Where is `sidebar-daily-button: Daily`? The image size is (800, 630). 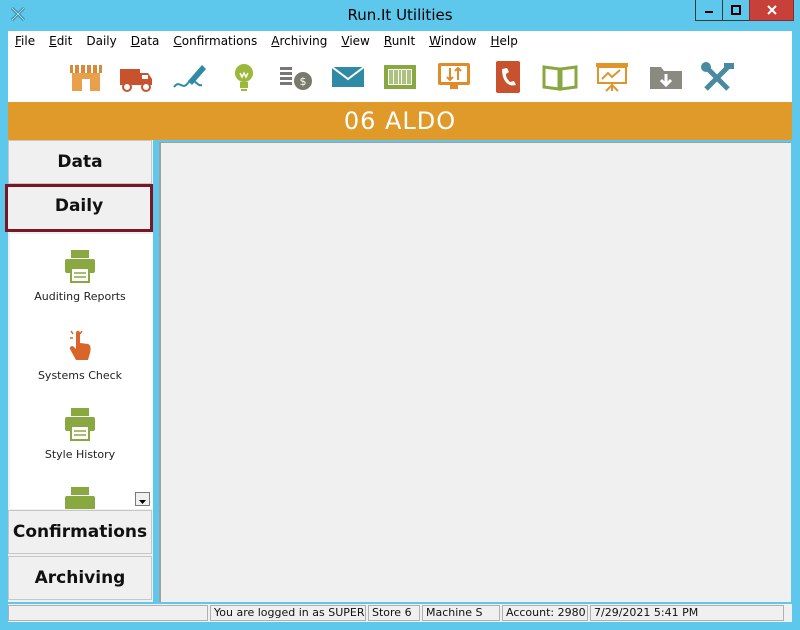
sidebar-daily-button: Daily is located at coordinates (79, 208).